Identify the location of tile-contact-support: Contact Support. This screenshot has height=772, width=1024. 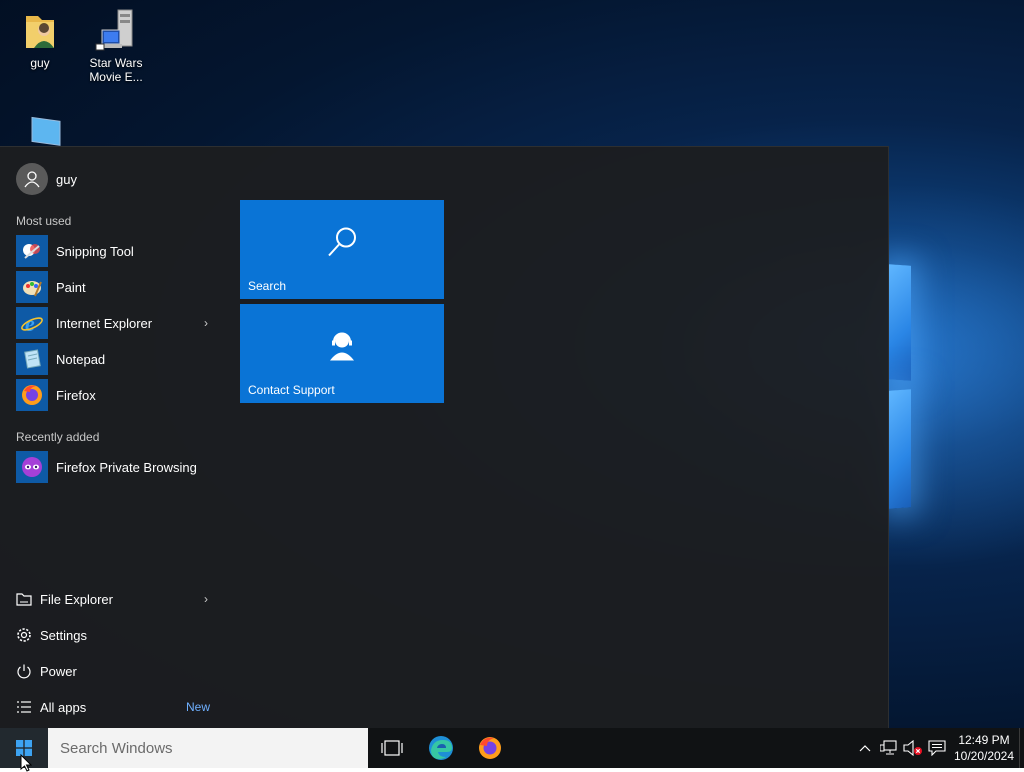
(342, 353).